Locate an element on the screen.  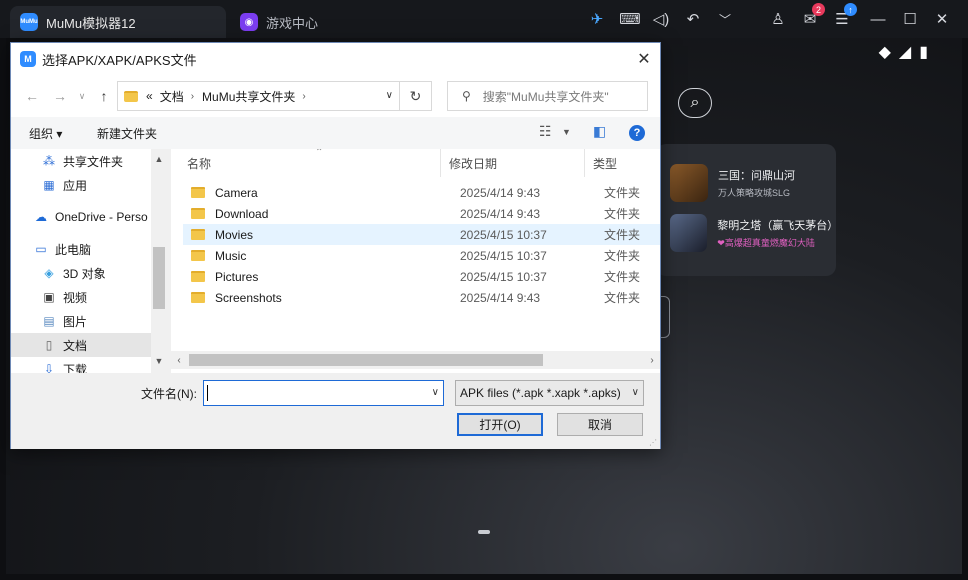
tab-mumu-emulator: MuMu MuMu模拟器12 is located at coordinates (118, 22).